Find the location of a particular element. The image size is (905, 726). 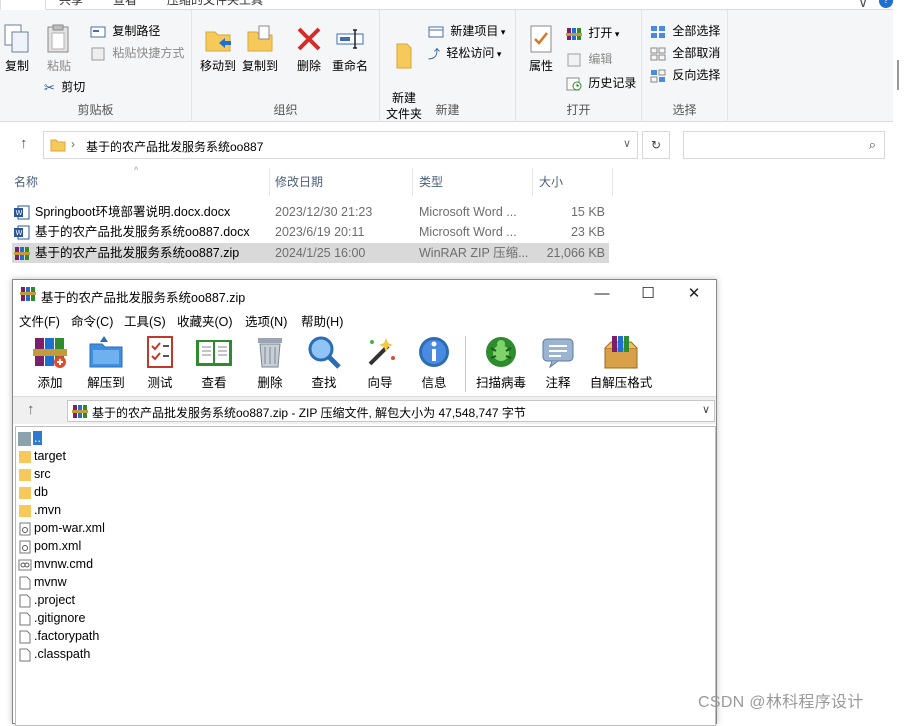

extract-to-button: 解压到 is located at coordinates (106, 362).